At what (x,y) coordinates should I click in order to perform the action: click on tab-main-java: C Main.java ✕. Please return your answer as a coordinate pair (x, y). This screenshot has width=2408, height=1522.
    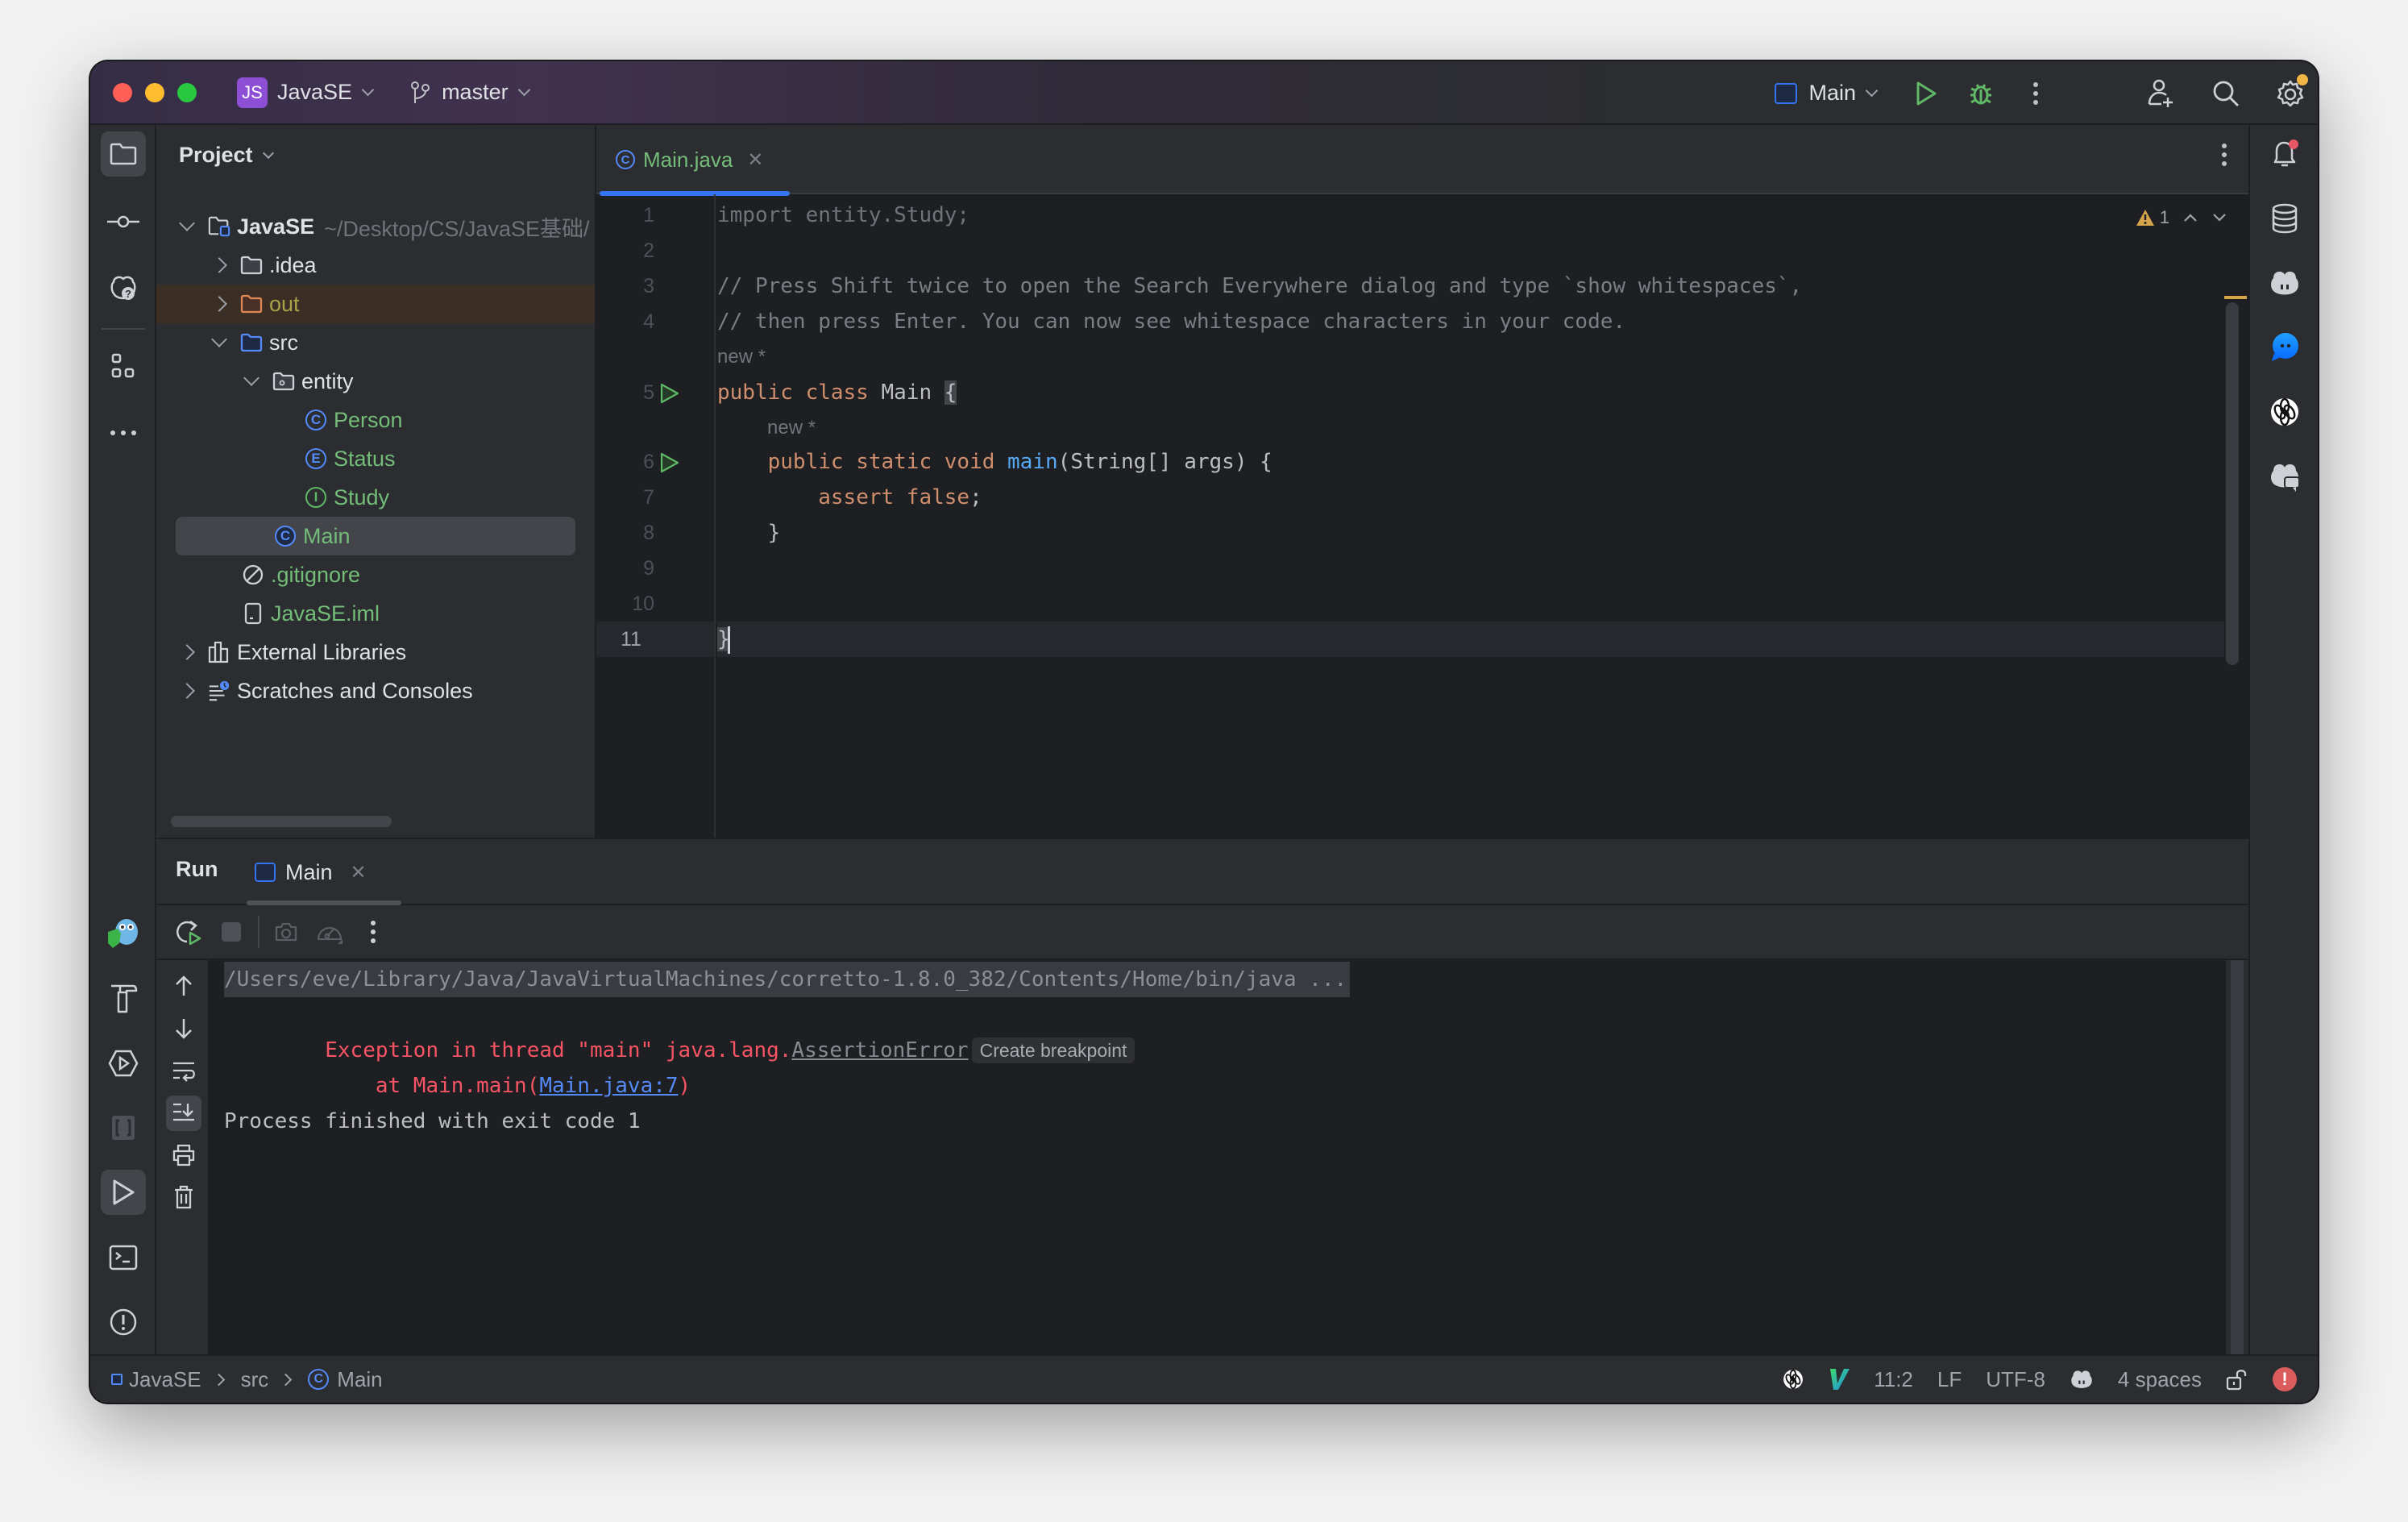
    Looking at the image, I should click on (695, 161).